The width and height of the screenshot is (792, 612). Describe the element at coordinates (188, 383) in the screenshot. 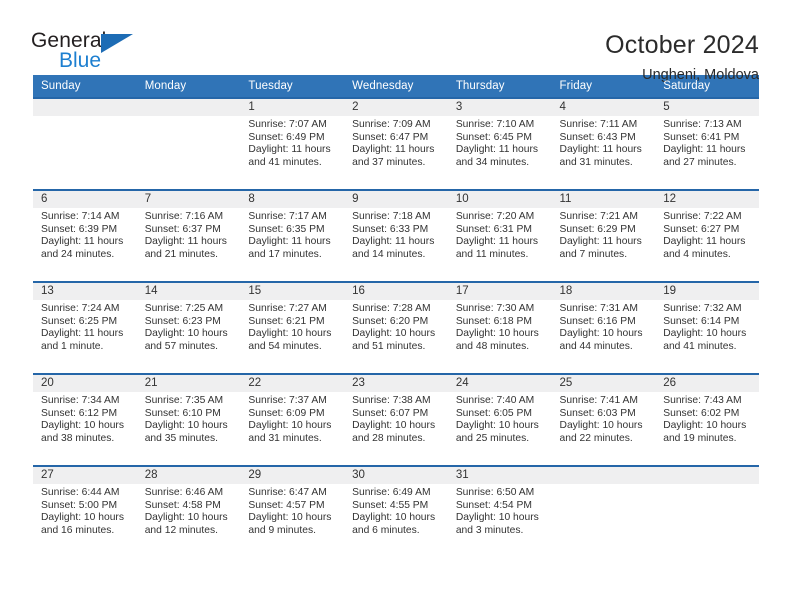

I see `day-number: 21` at that location.